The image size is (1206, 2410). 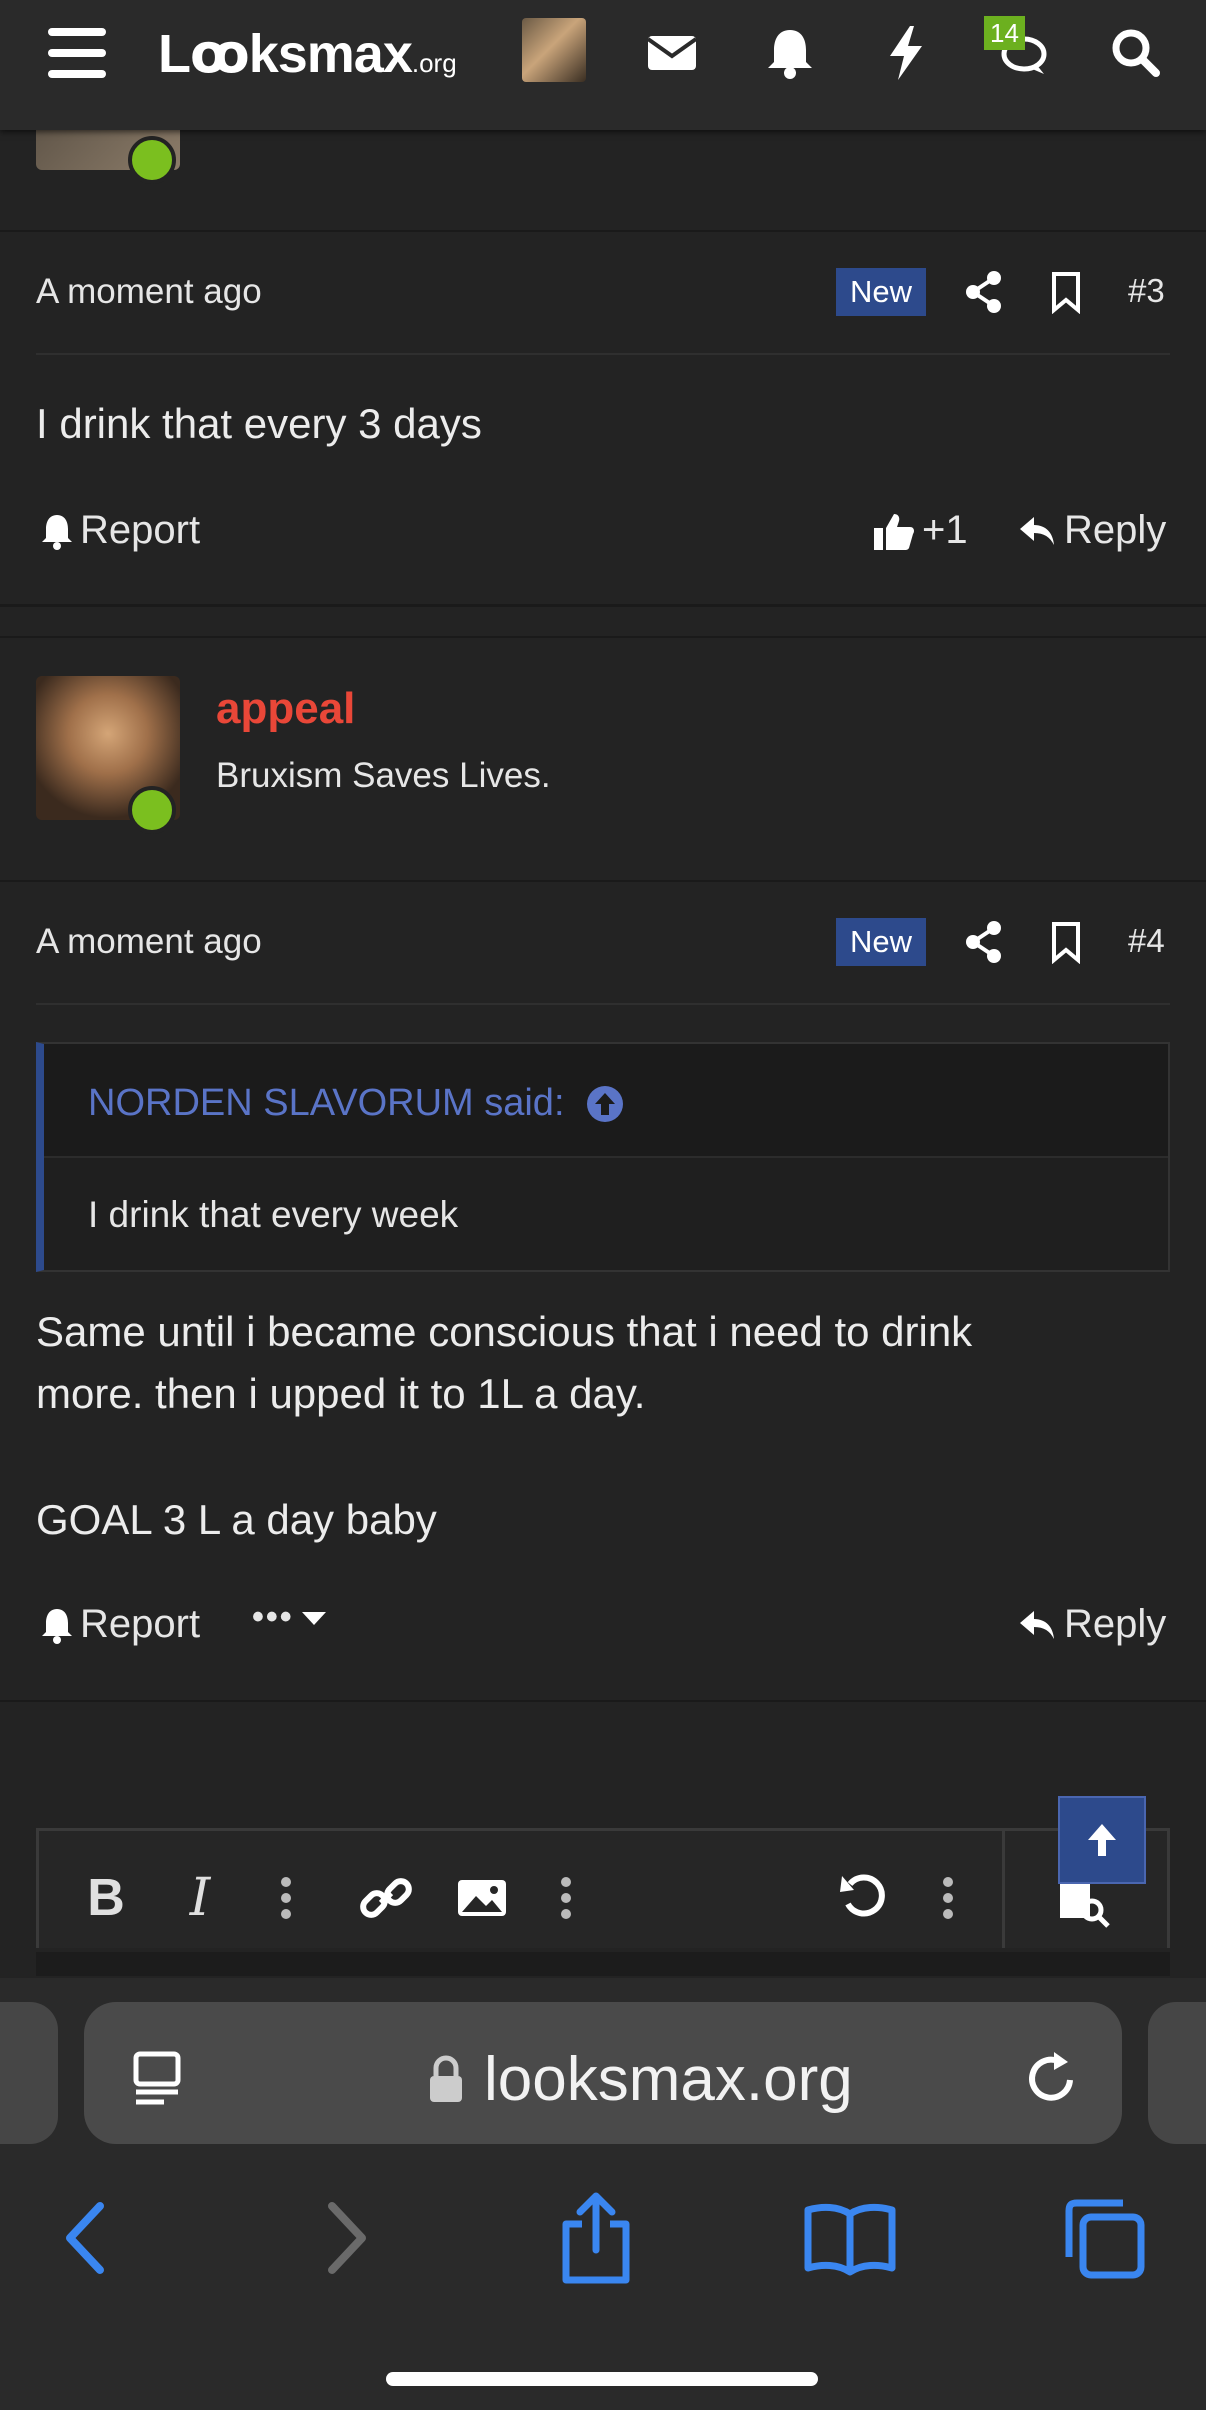 What do you see at coordinates (29, 2073) in the screenshot?
I see `previous-tab-preview` at bounding box center [29, 2073].